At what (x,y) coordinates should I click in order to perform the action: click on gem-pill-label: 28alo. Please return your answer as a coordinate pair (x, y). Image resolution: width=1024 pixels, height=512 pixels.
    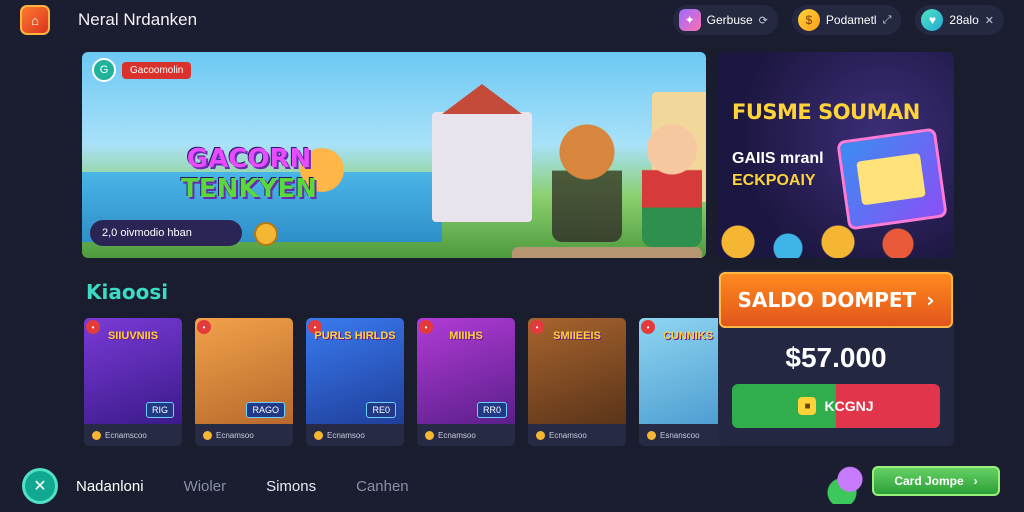
    Looking at the image, I should click on (964, 20).